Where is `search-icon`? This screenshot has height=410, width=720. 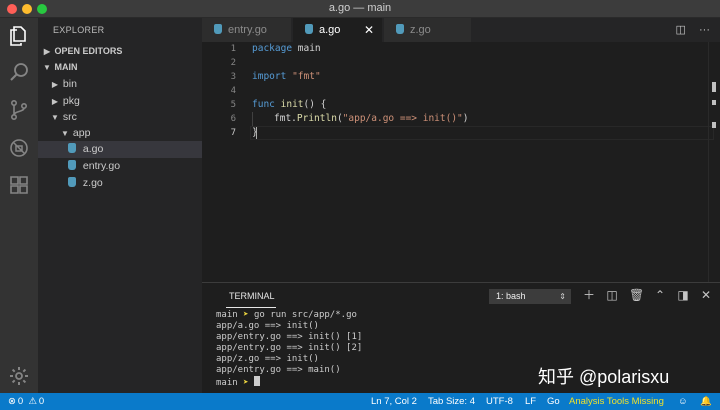 search-icon is located at coordinates (19, 72).